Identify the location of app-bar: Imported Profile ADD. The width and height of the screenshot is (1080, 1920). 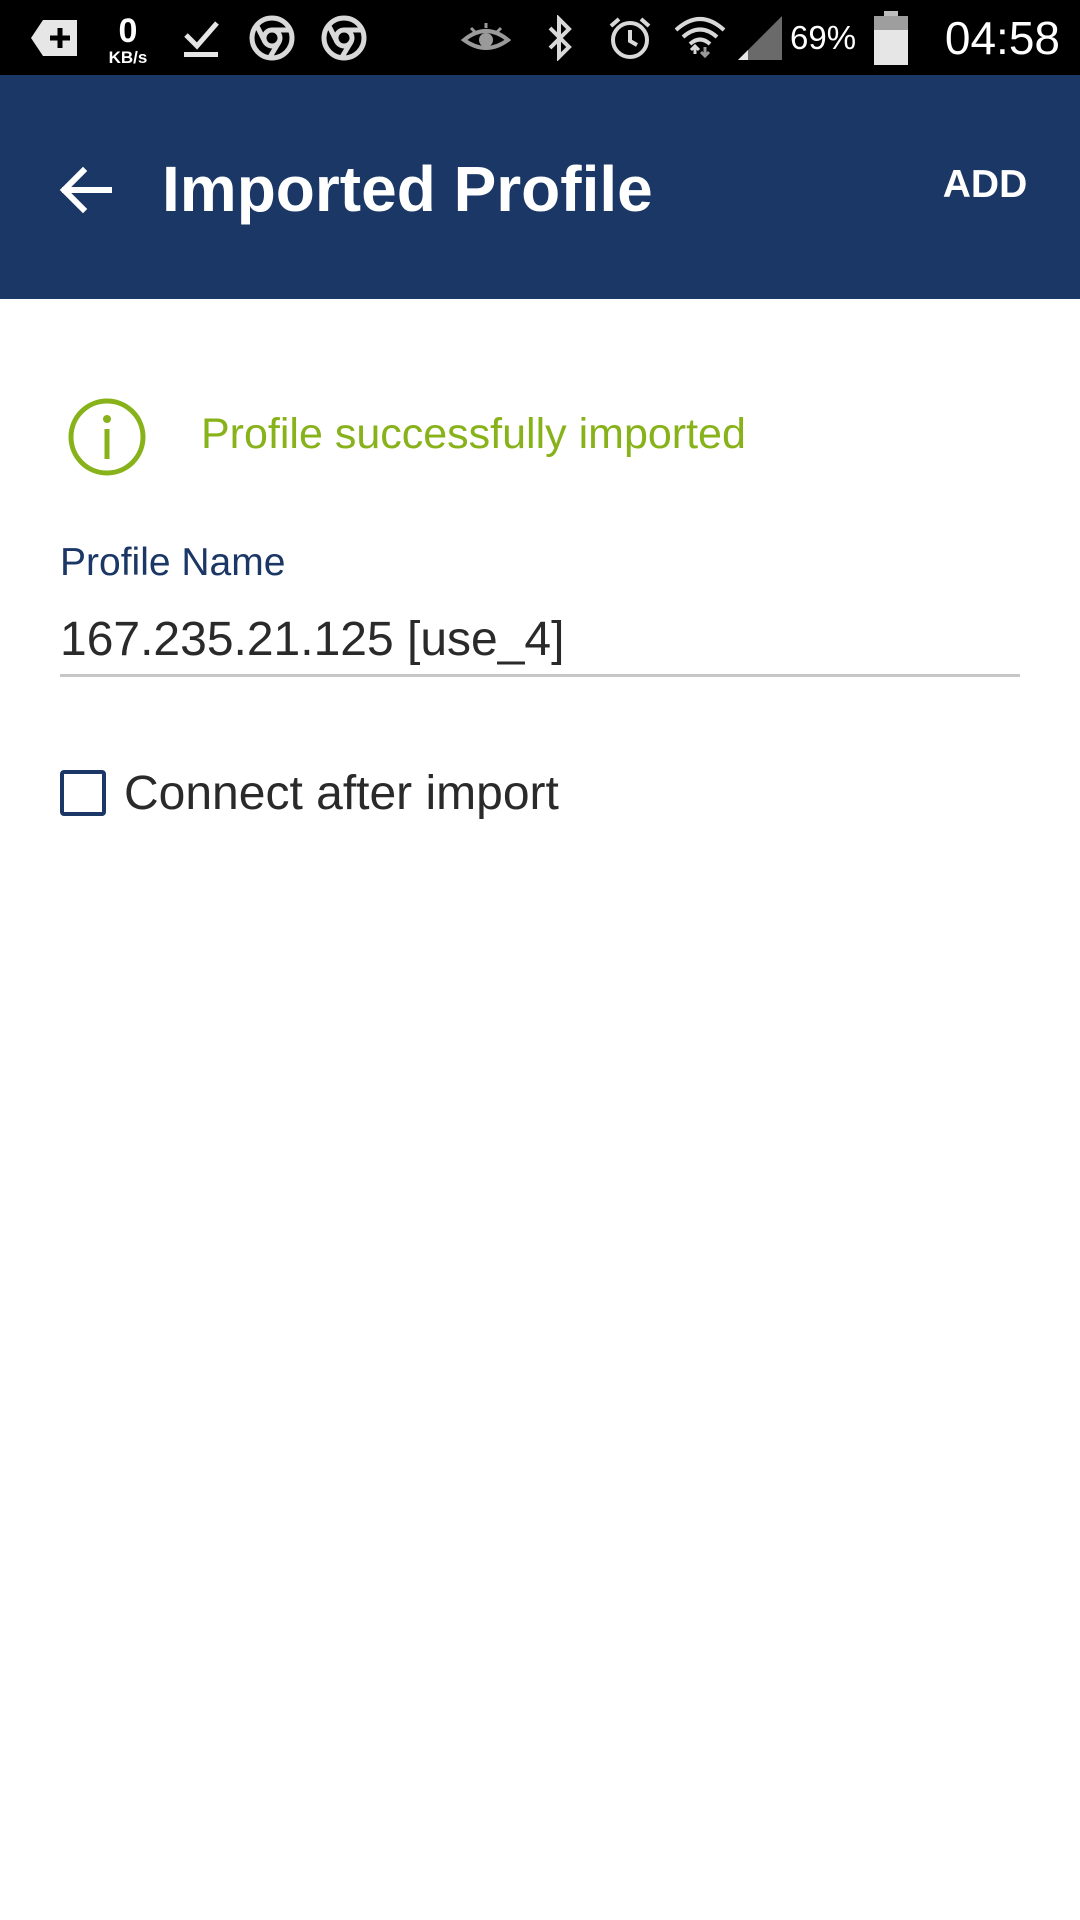
(540, 187).